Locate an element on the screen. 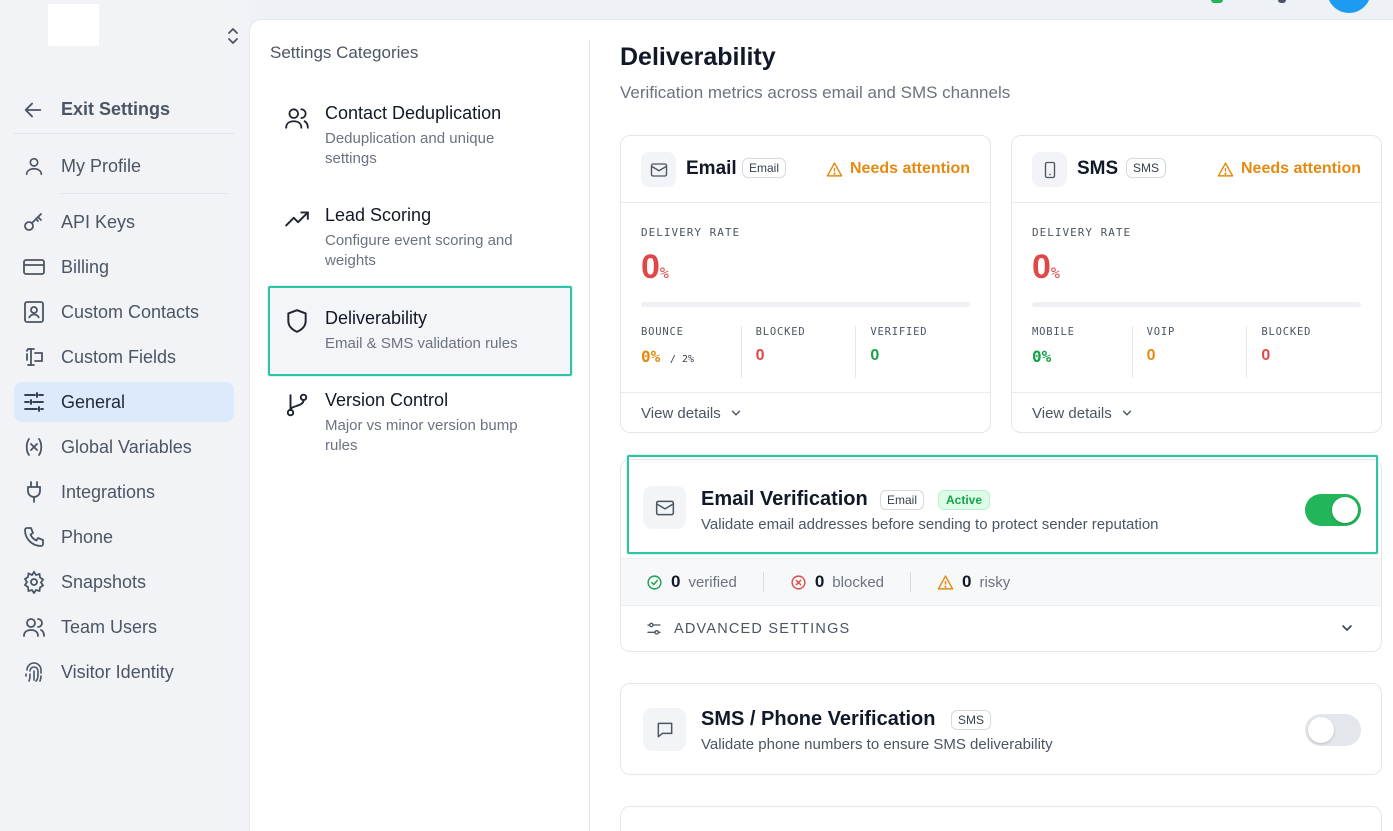 The width and height of the screenshot is (1393, 831). category-desc: Email & SMS validation rules is located at coordinates (421, 343).